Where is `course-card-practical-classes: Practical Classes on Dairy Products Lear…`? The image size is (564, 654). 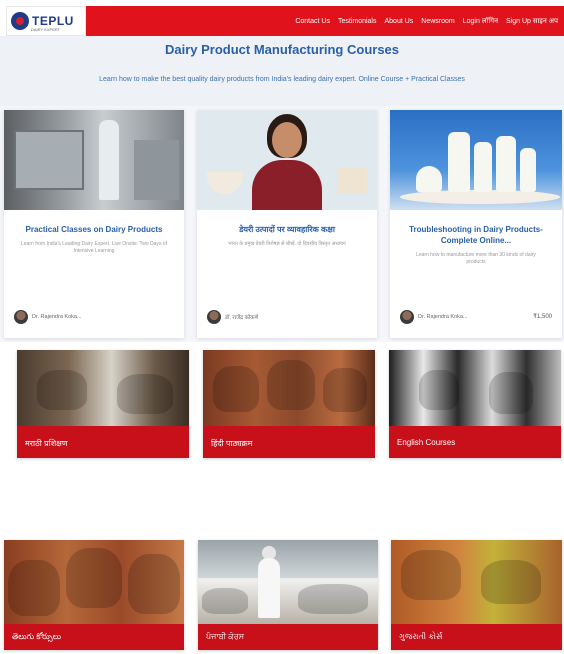
course-card-practical-classes: Practical Classes on Dairy Products Lear… is located at coordinates (94, 224).